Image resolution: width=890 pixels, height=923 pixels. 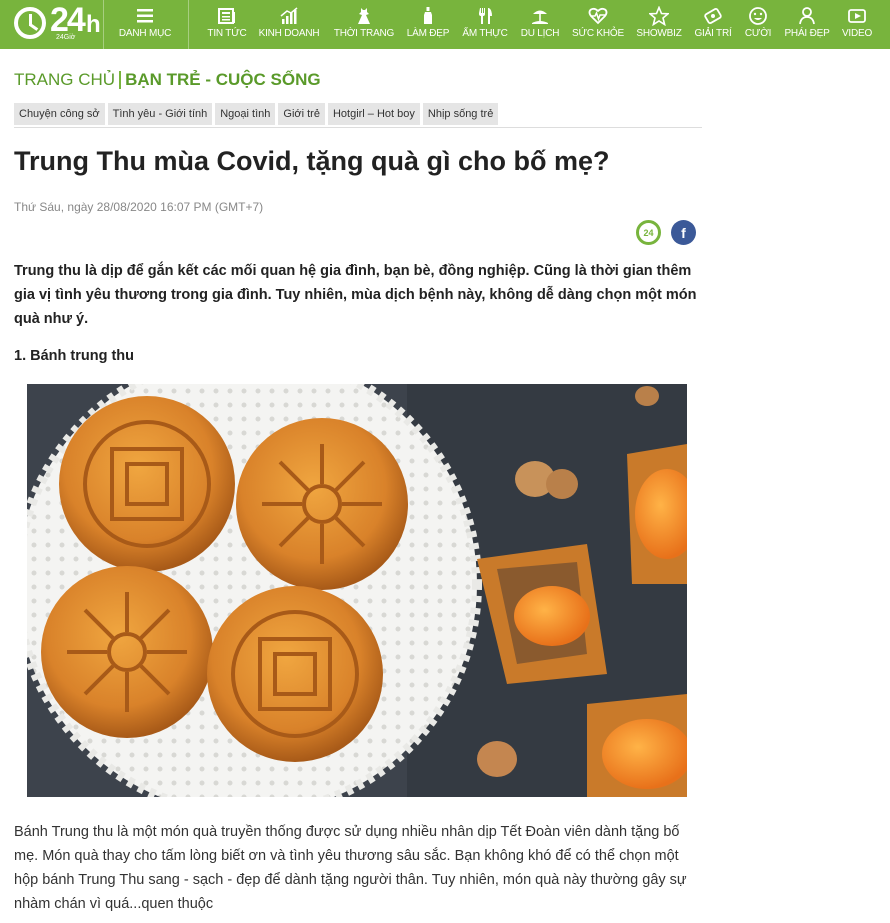 I want to click on clock-icon, so click(x=30, y=23).